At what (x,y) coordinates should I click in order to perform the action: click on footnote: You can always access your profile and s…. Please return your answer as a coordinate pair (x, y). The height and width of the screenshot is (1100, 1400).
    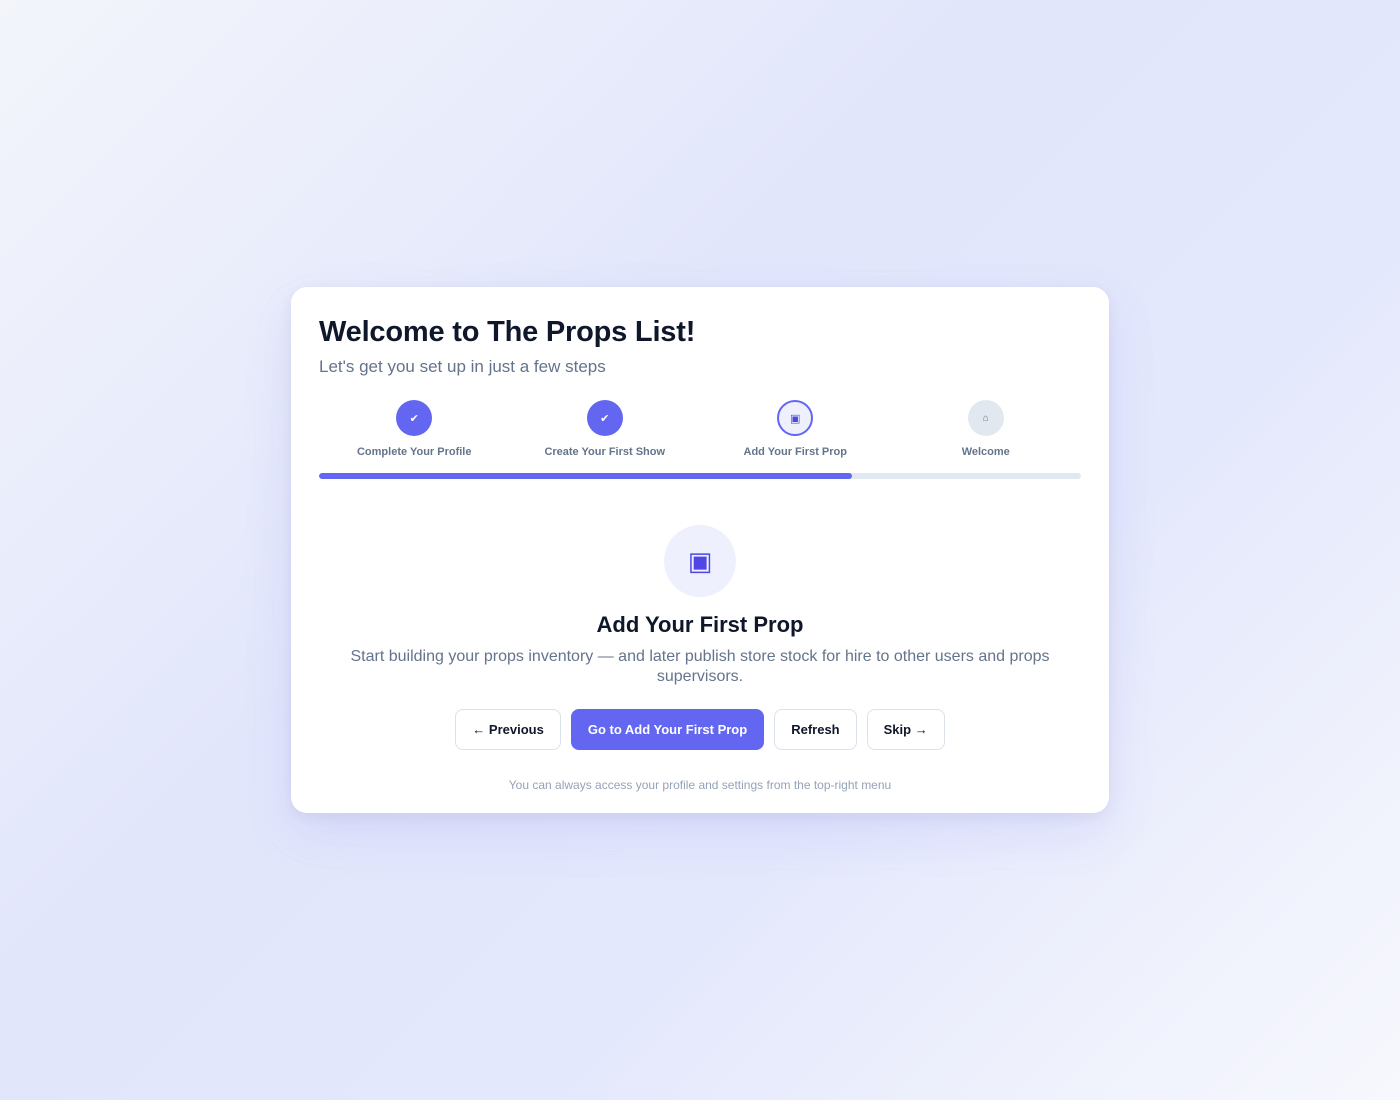
    Looking at the image, I should click on (700, 785).